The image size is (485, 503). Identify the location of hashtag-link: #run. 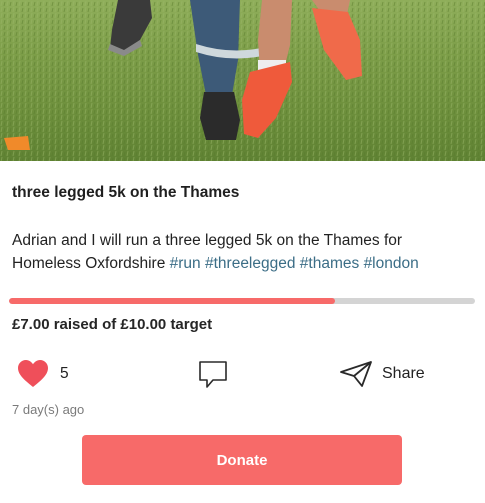
(185, 263).